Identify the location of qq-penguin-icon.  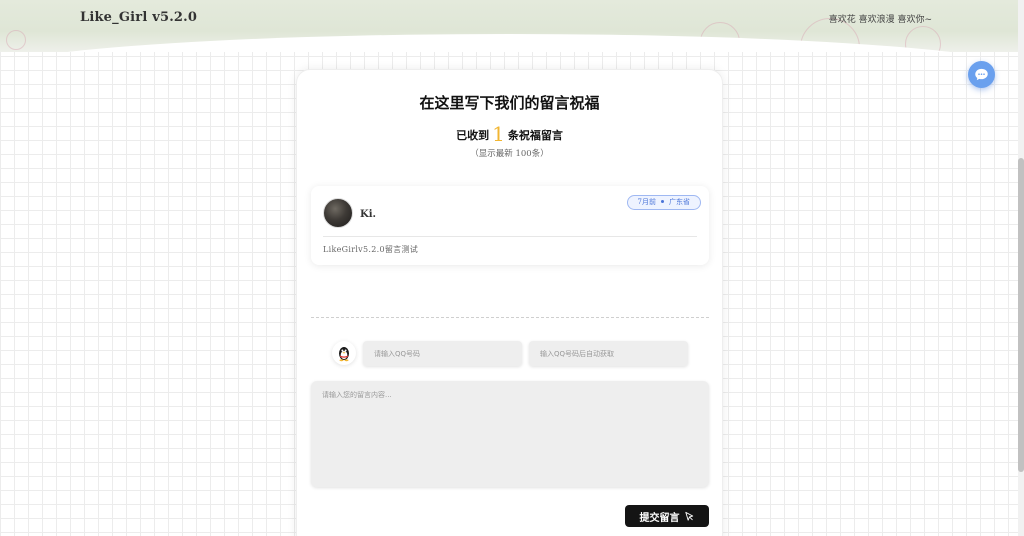
(344, 354).